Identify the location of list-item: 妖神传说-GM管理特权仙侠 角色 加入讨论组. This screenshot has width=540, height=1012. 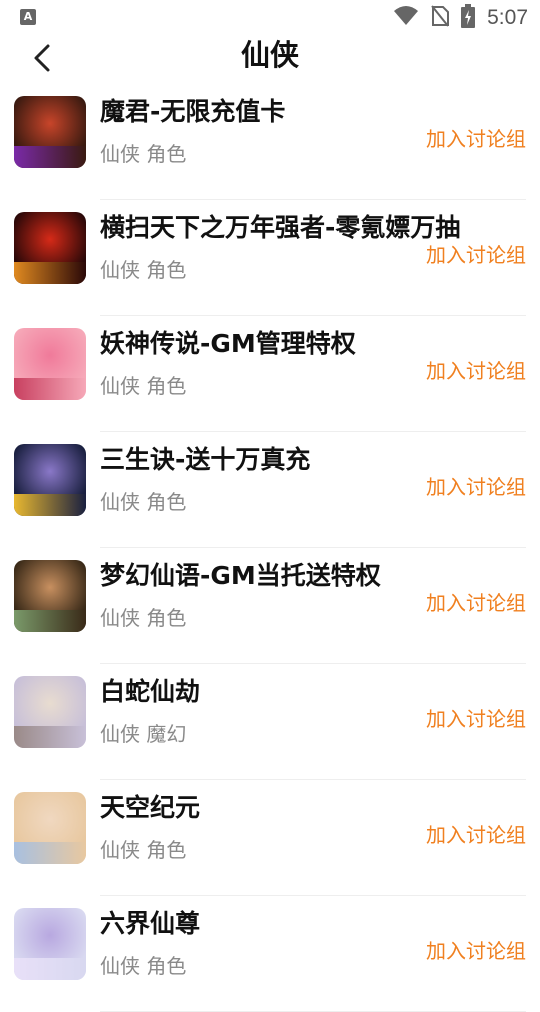
(270, 374).